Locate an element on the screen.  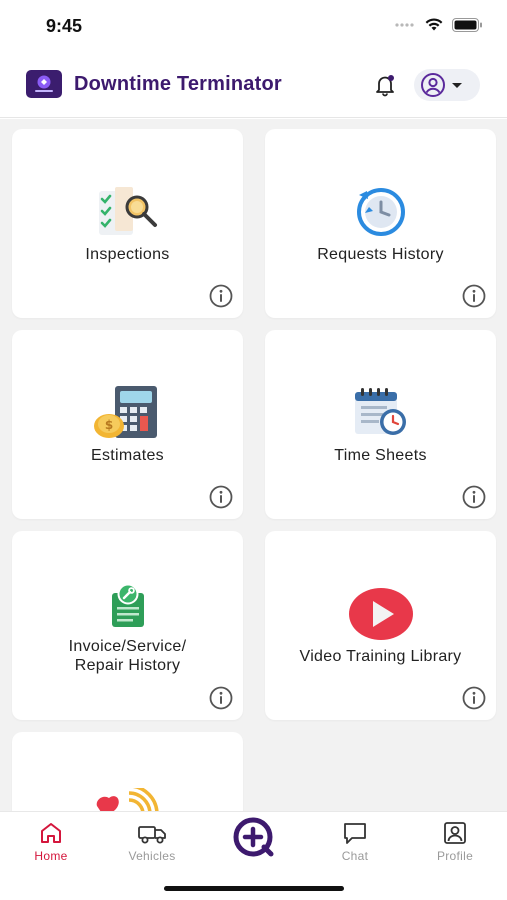
nav-vehicles: Vehicles is located at coordinates (152, 841).